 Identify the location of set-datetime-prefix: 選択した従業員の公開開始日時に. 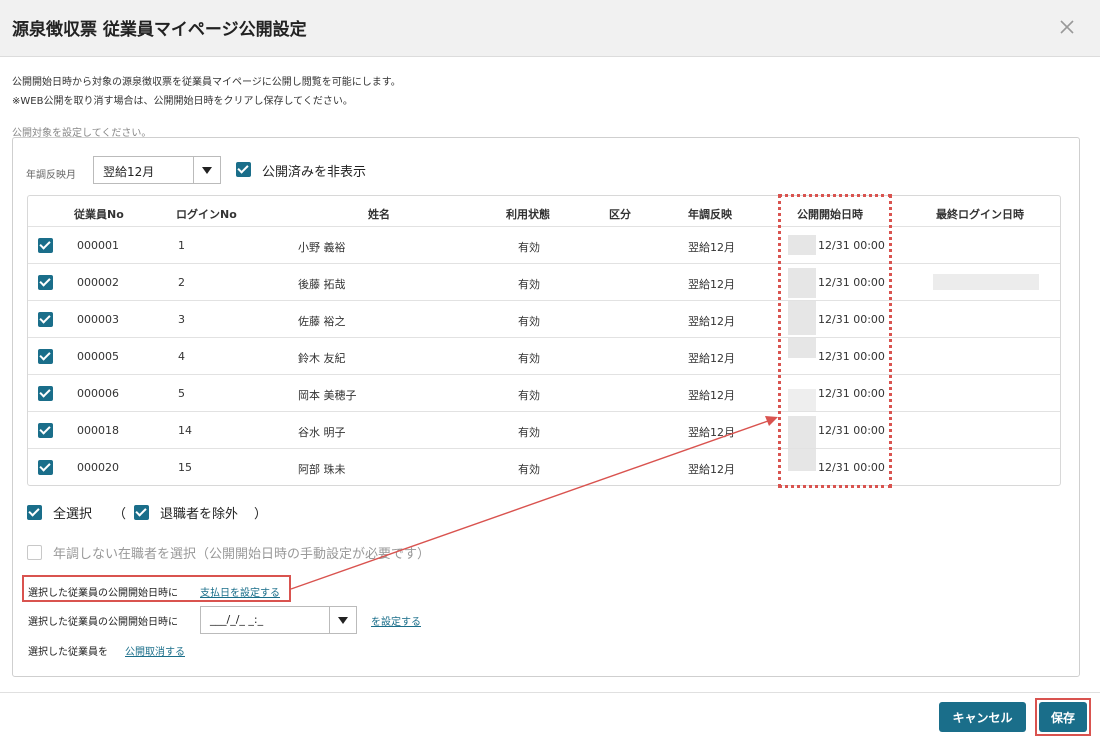
(103, 622).